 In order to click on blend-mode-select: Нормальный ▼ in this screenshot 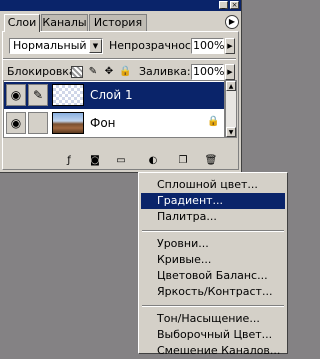, I will do `click(56, 46)`.